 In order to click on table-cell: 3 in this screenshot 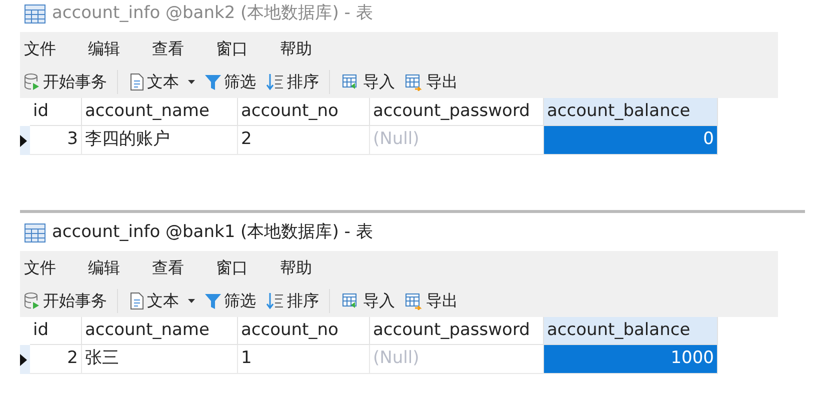, I will do `click(56, 140)`.